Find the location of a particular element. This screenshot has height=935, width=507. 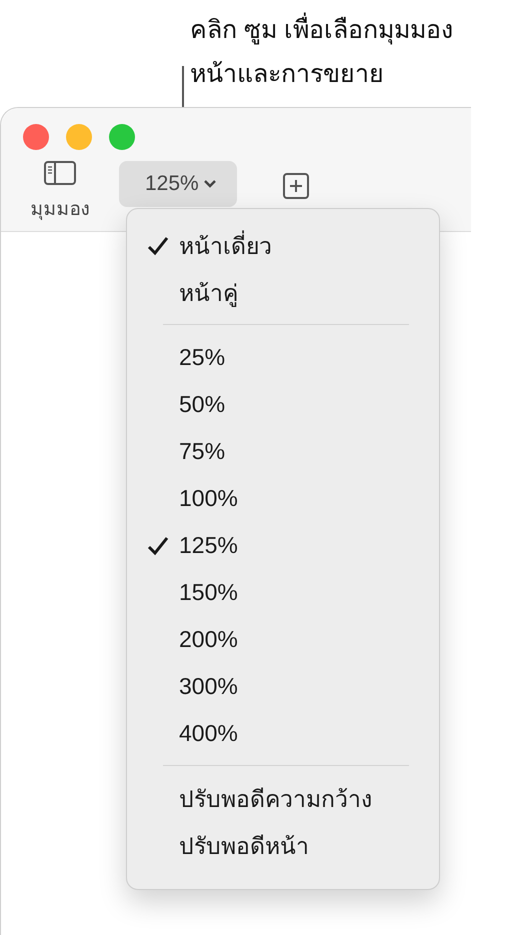

zoom-window-button is located at coordinates (122, 137).